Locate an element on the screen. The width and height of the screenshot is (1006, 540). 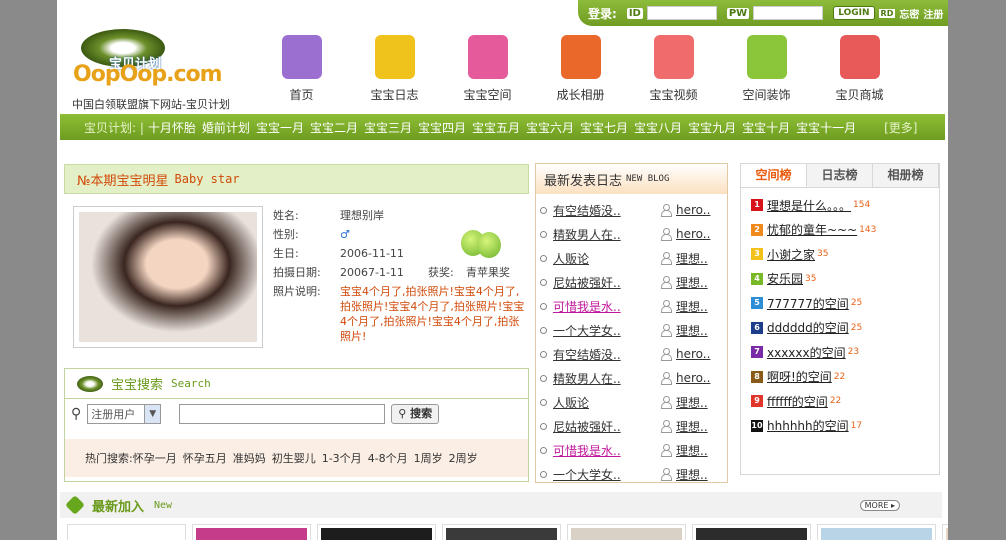
ranking-tab: 相册榜 is located at coordinates (906, 175).